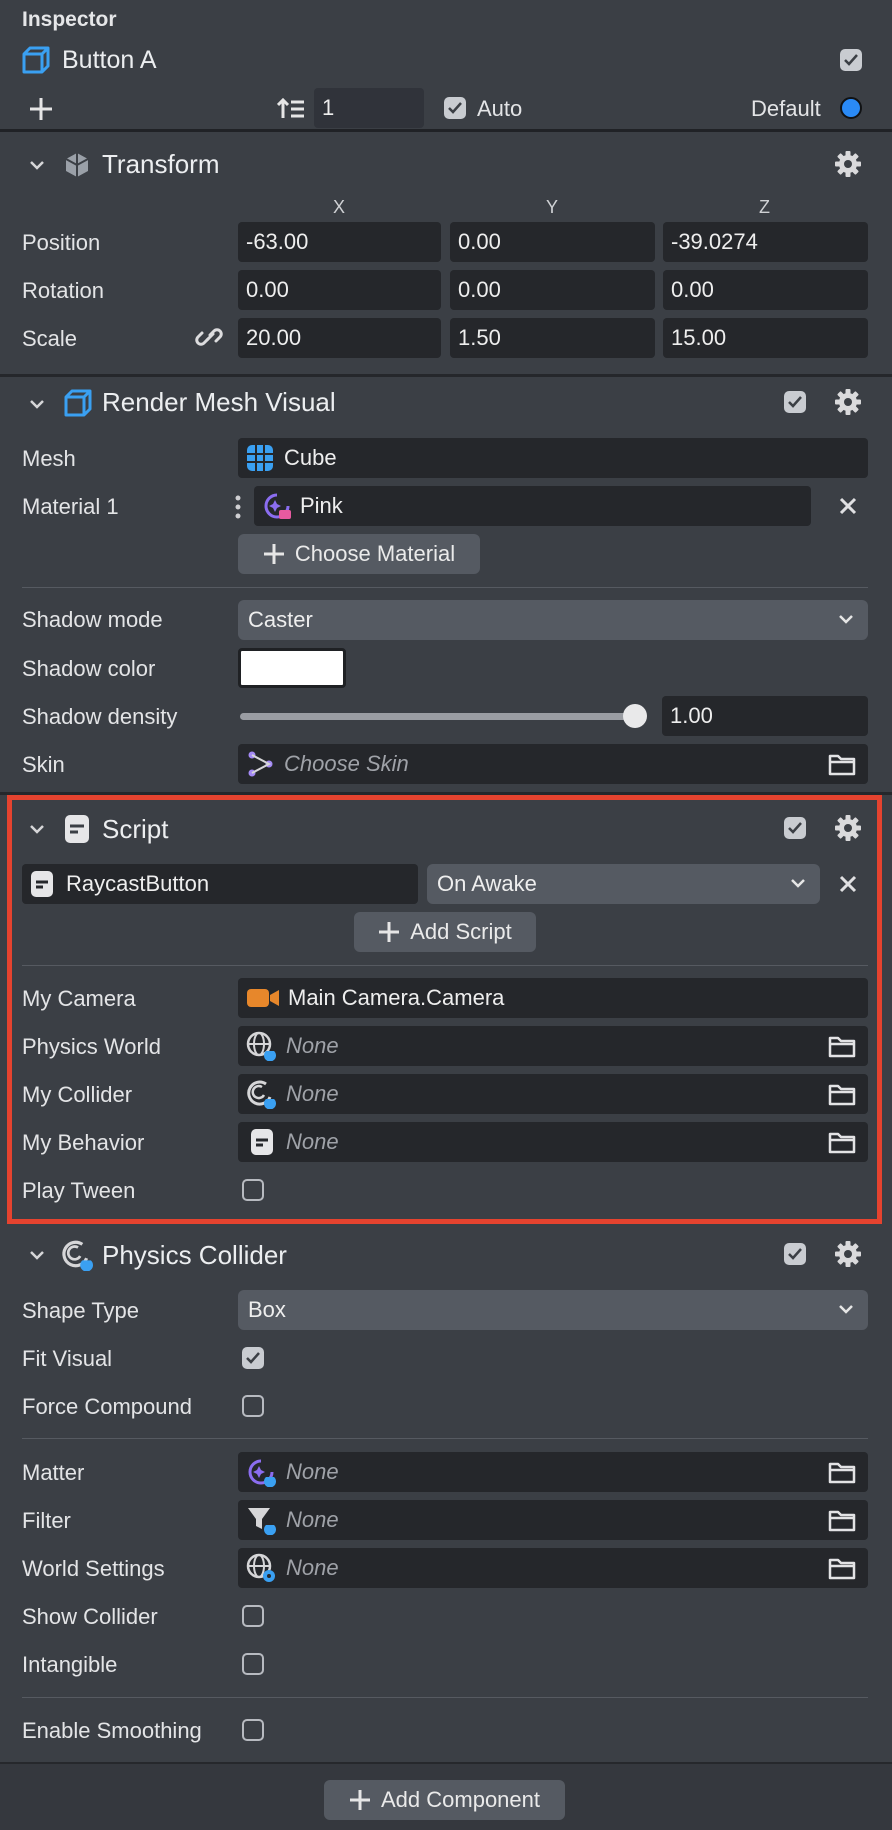 This screenshot has width=892, height=1830. I want to click on camera-icon, so click(263, 998).